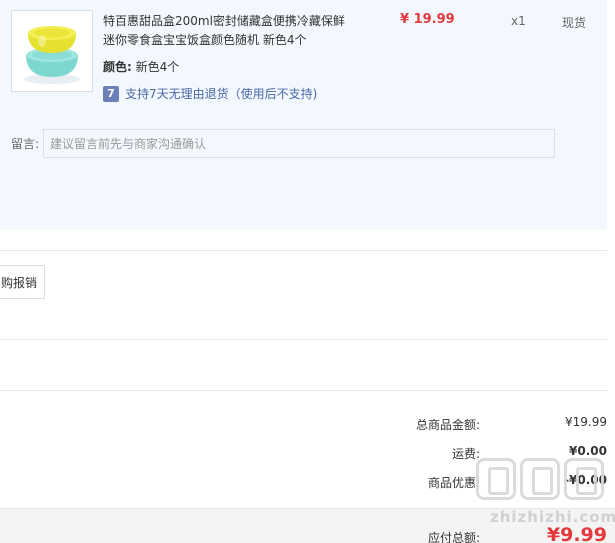 Image resolution: width=615 pixels, height=543 pixels. I want to click on color-value: 新色4个, so click(157, 67).